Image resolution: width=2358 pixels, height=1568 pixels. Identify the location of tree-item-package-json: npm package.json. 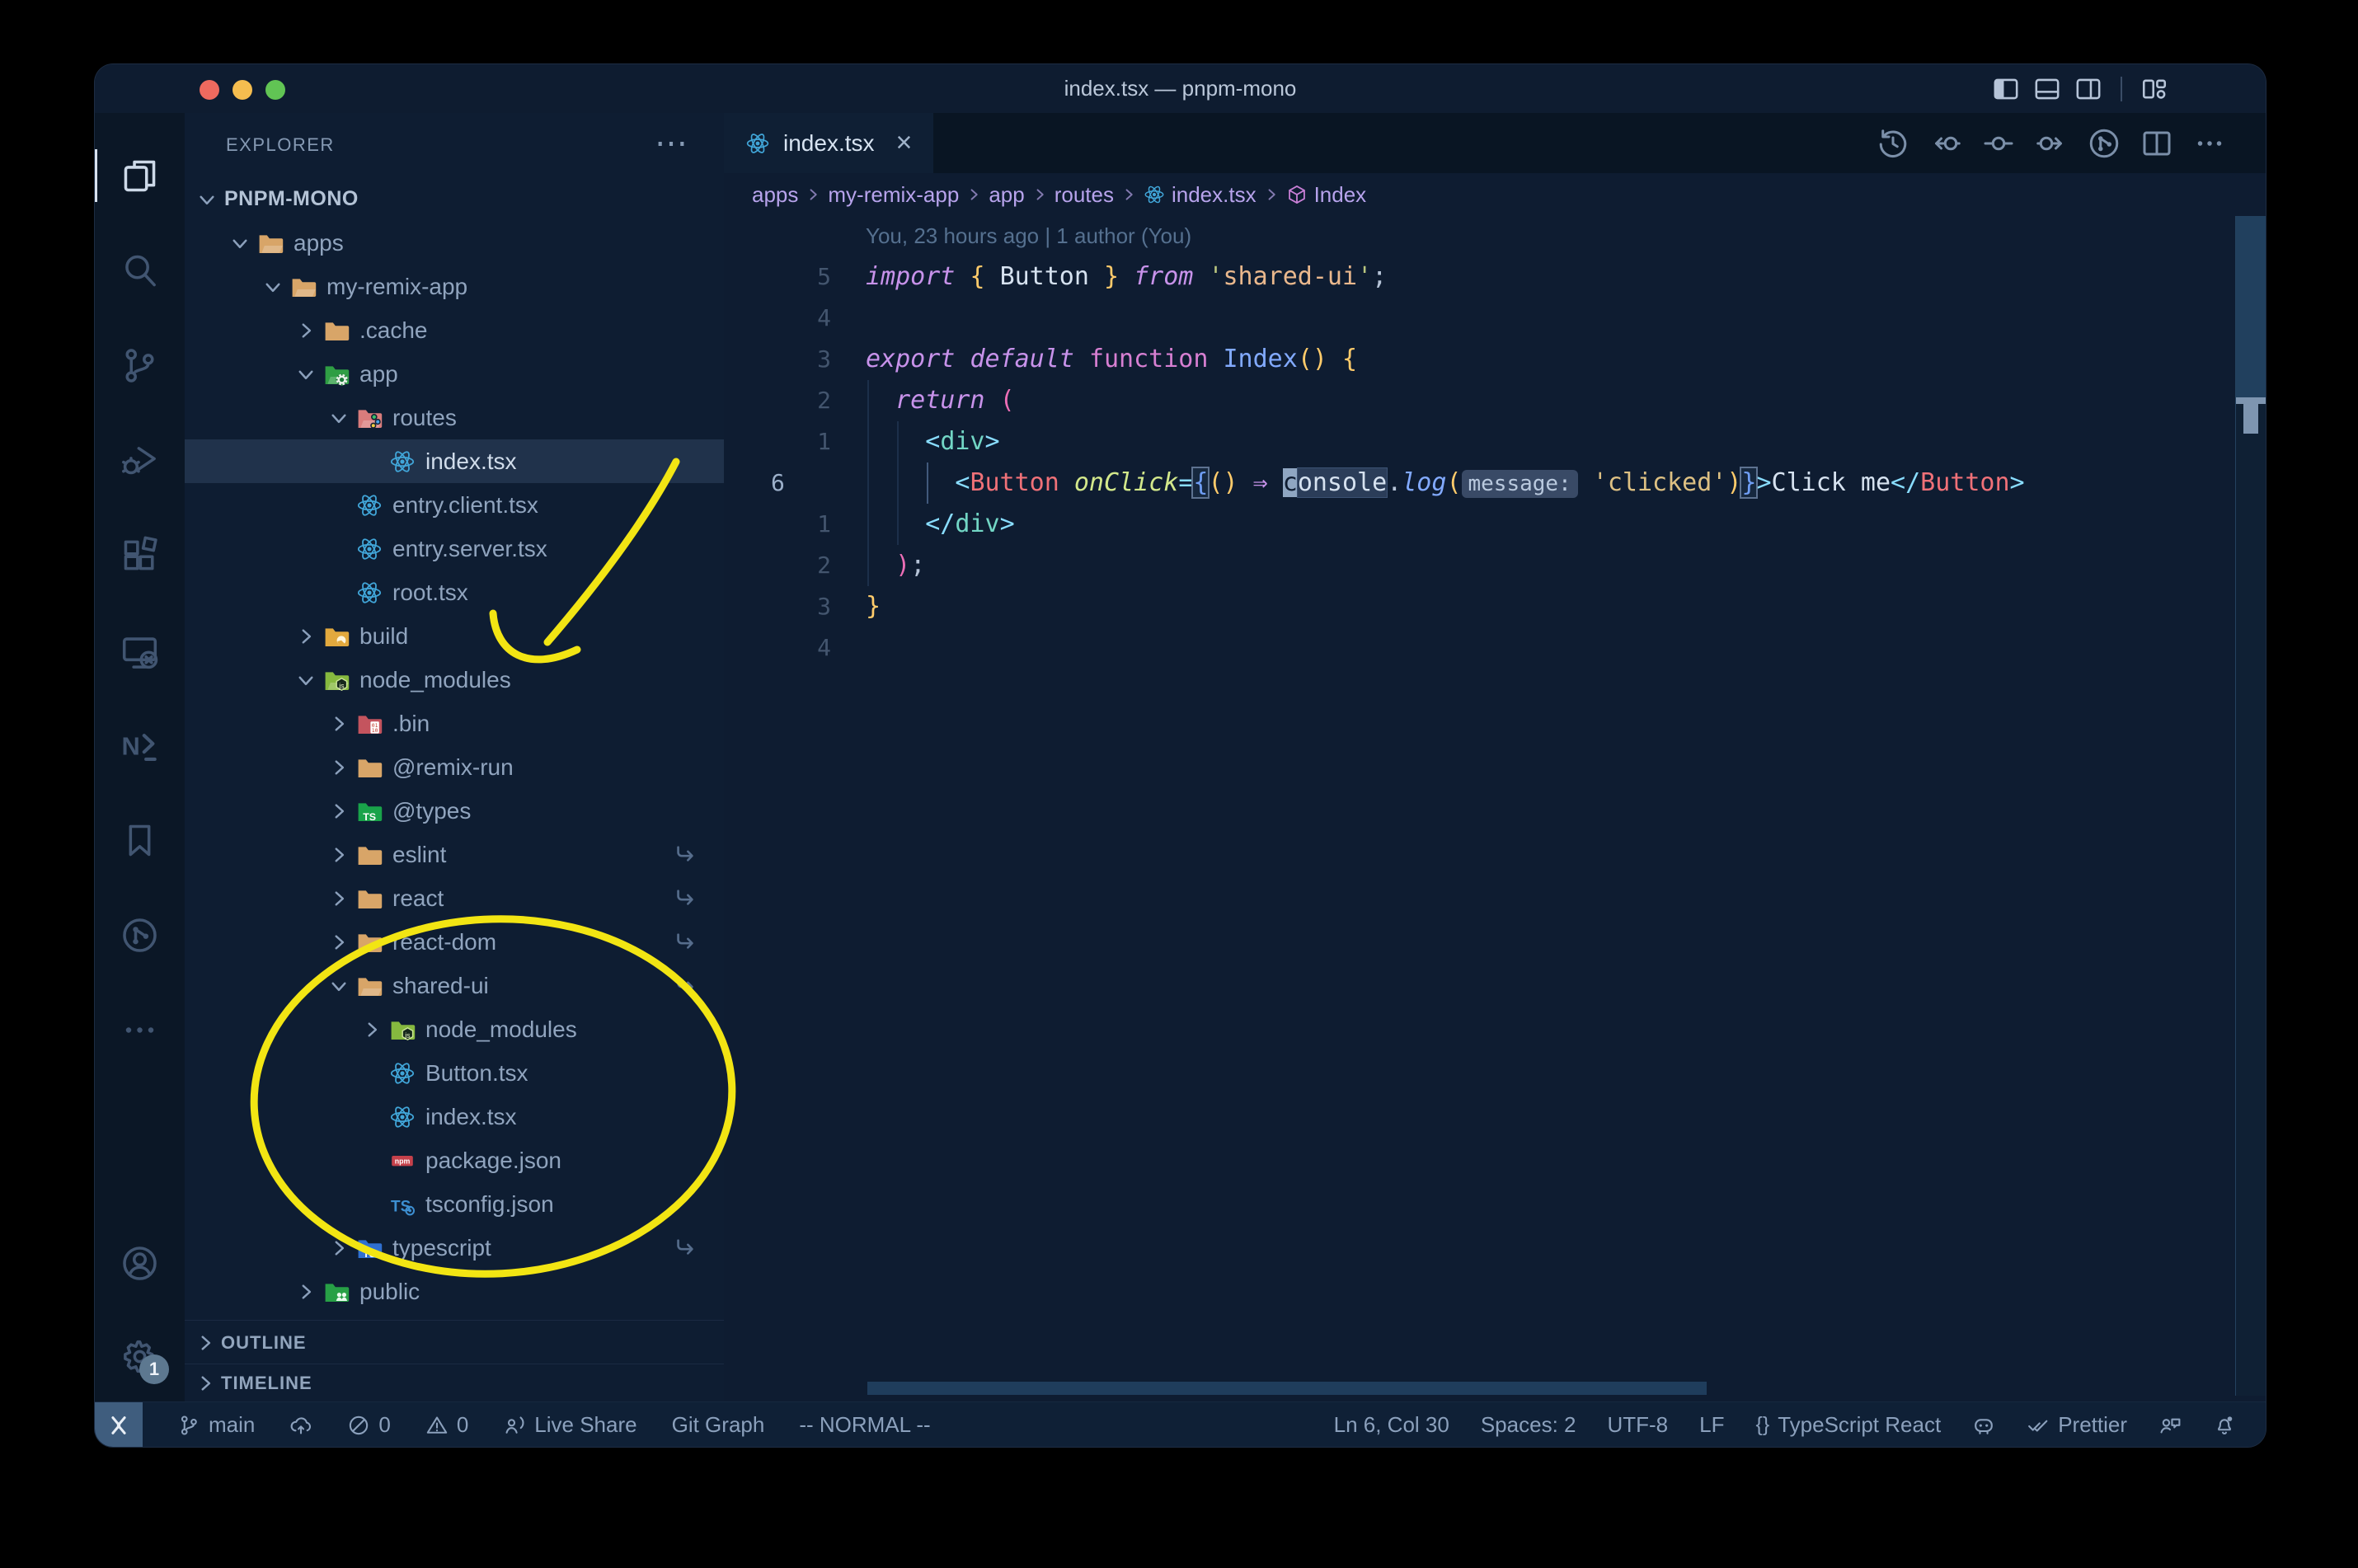
(455, 1160).